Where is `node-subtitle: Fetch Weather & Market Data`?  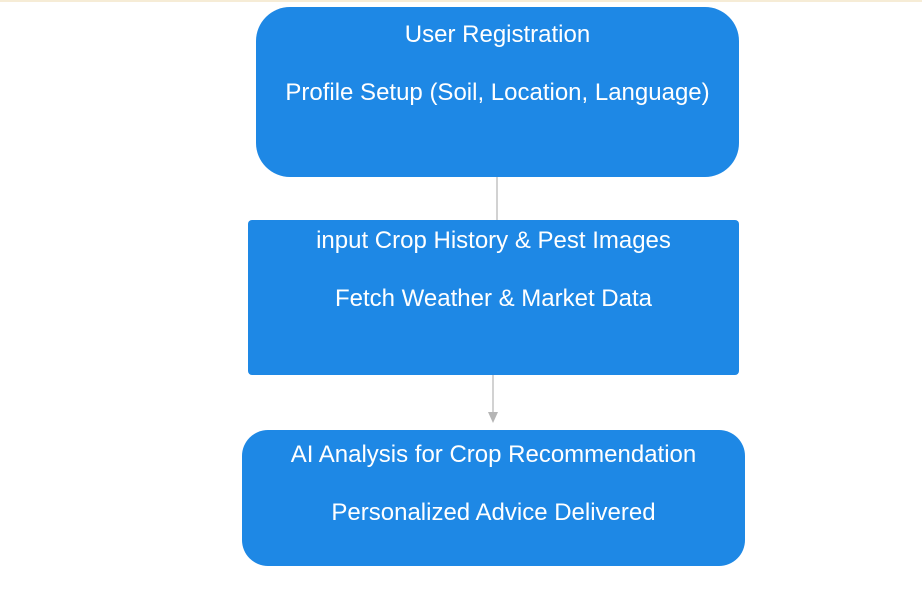
node-subtitle: Fetch Weather & Market Data is located at coordinates (493, 298).